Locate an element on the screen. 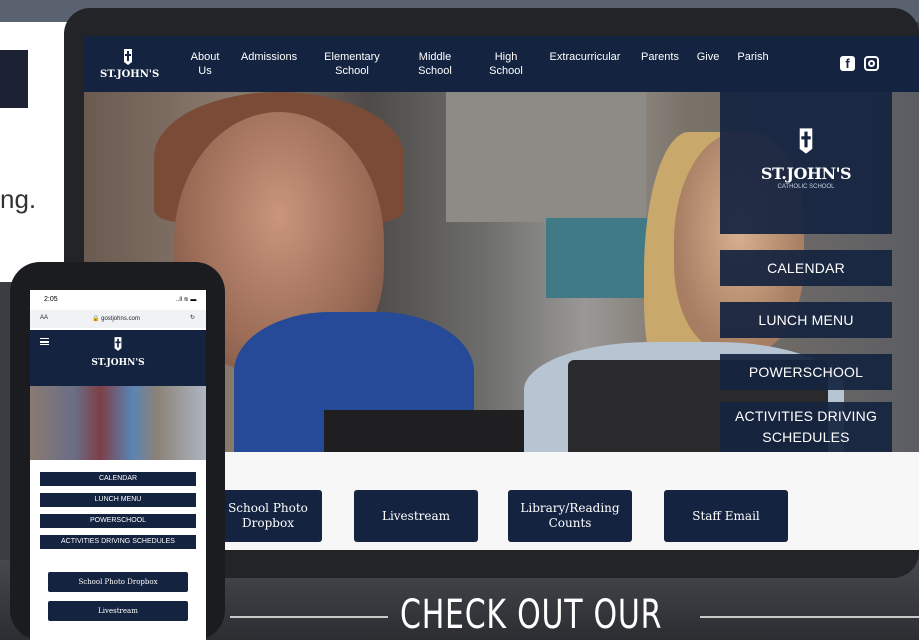 This screenshot has height=640, width=919. activities-driving-schedules-button: ACTIVITIES DRIVING SCHEDULES is located at coordinates (806, 427).